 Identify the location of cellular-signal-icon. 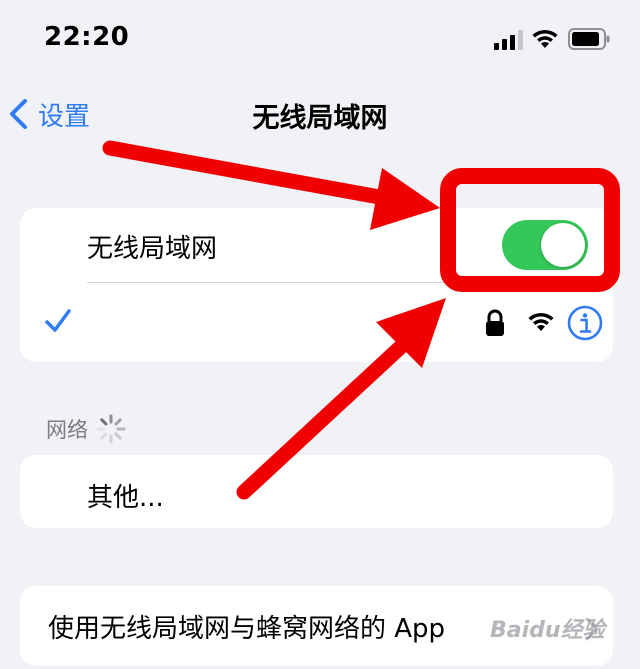
(508, 40).